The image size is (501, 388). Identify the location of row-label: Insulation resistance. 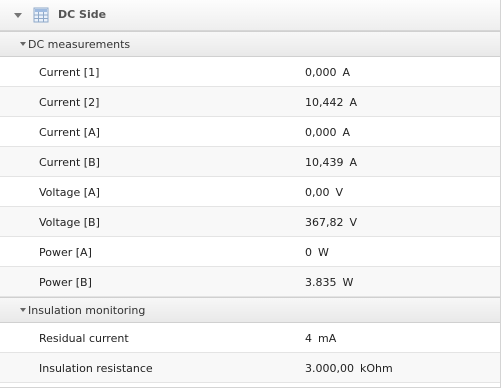
(96, 368).